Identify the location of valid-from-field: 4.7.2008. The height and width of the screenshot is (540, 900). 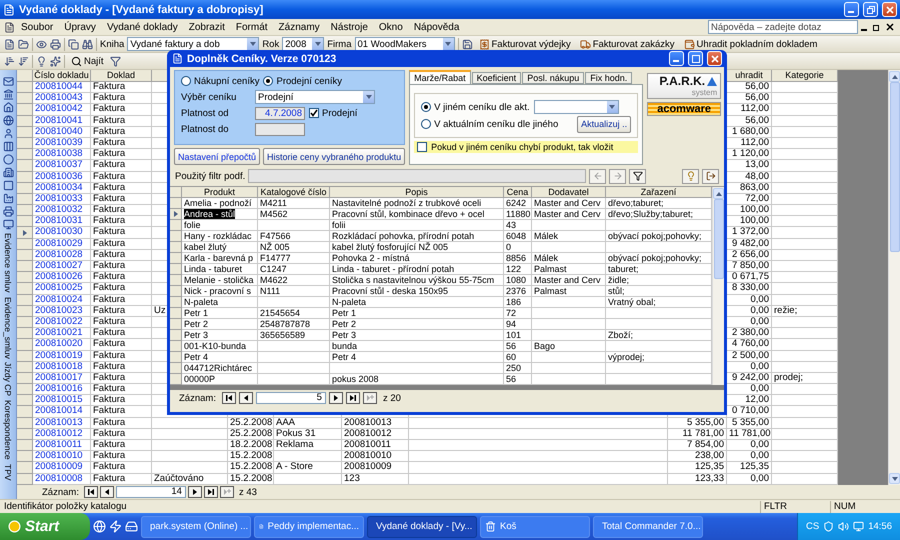
(280, 113).